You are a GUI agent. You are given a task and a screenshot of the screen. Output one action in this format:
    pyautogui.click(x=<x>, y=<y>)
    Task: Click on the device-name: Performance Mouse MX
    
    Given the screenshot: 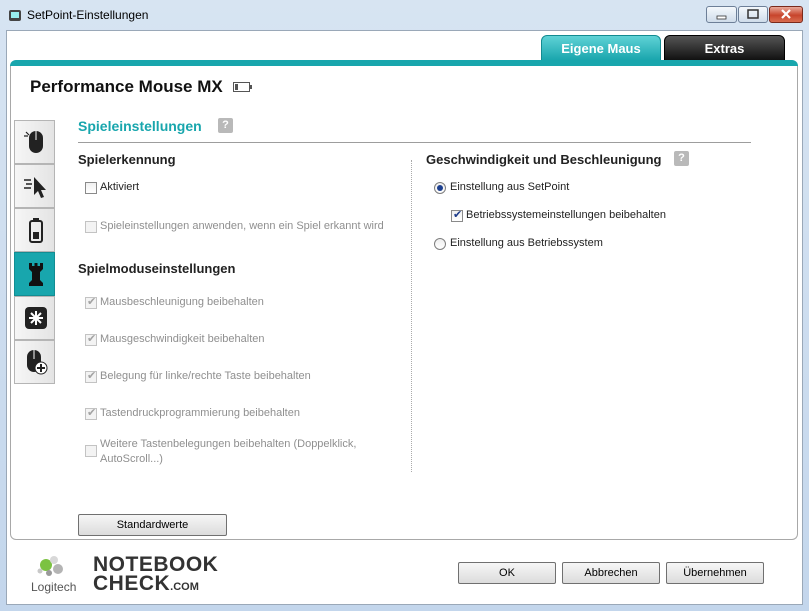 What is the action you would take?
    pyautogui.click(x=126, y=86)
    